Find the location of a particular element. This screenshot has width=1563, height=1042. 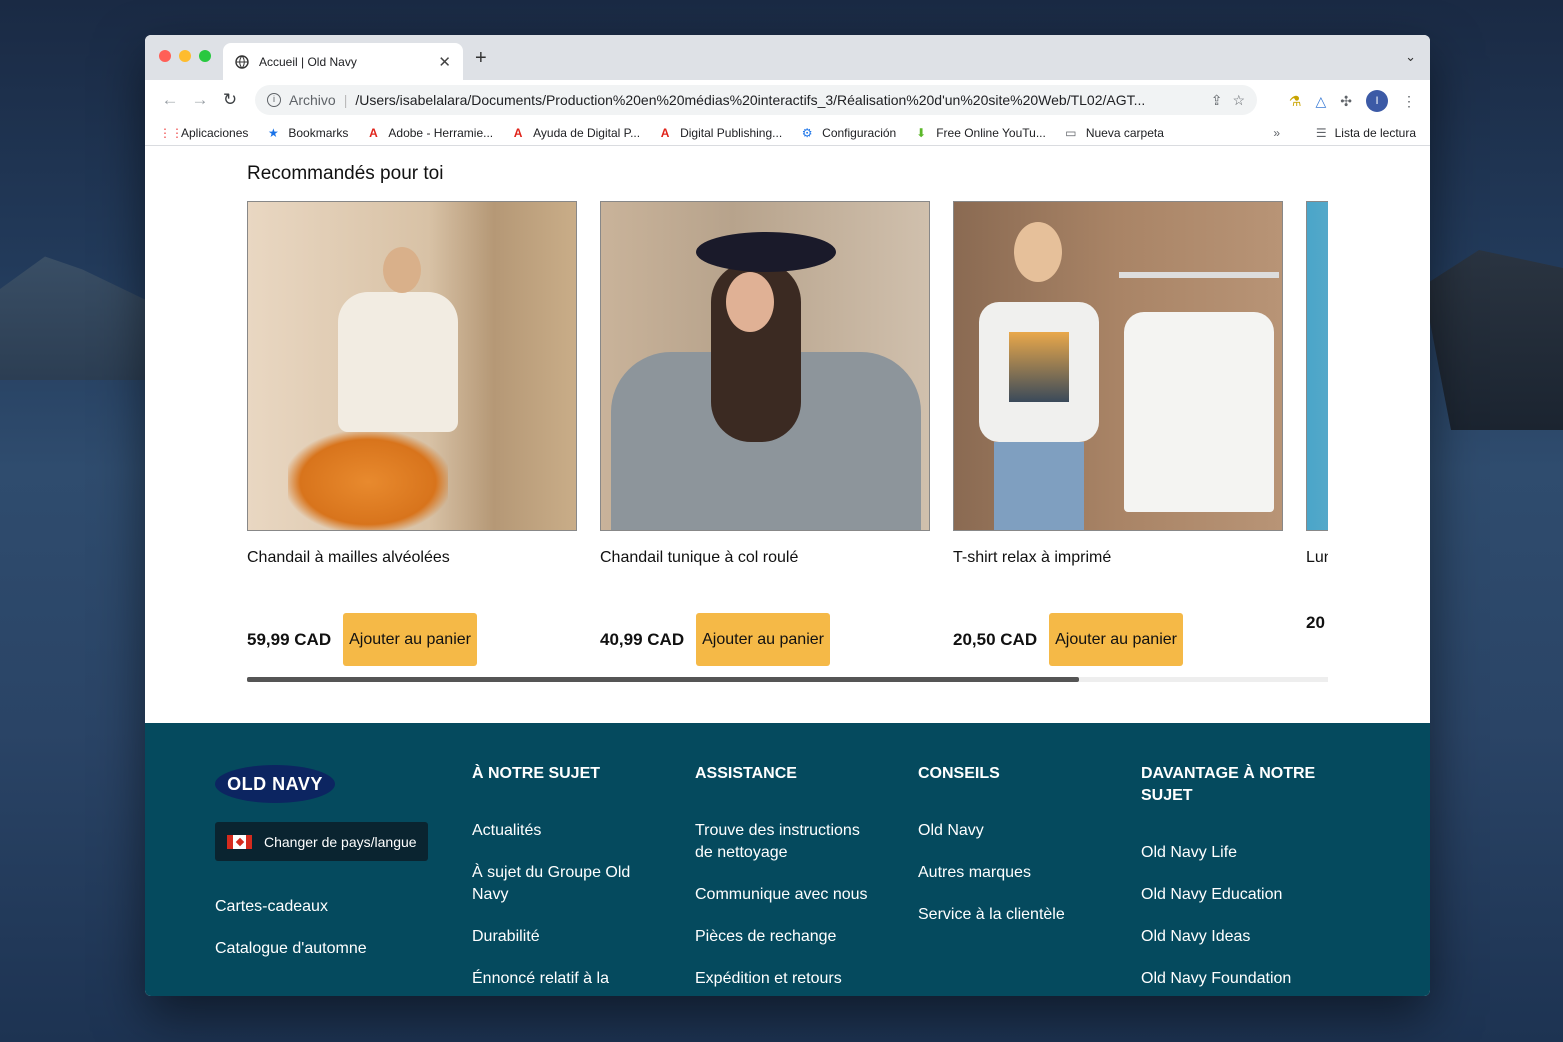

bookmark-label: Nueva carpeta is located at coordinates (1124, 132).